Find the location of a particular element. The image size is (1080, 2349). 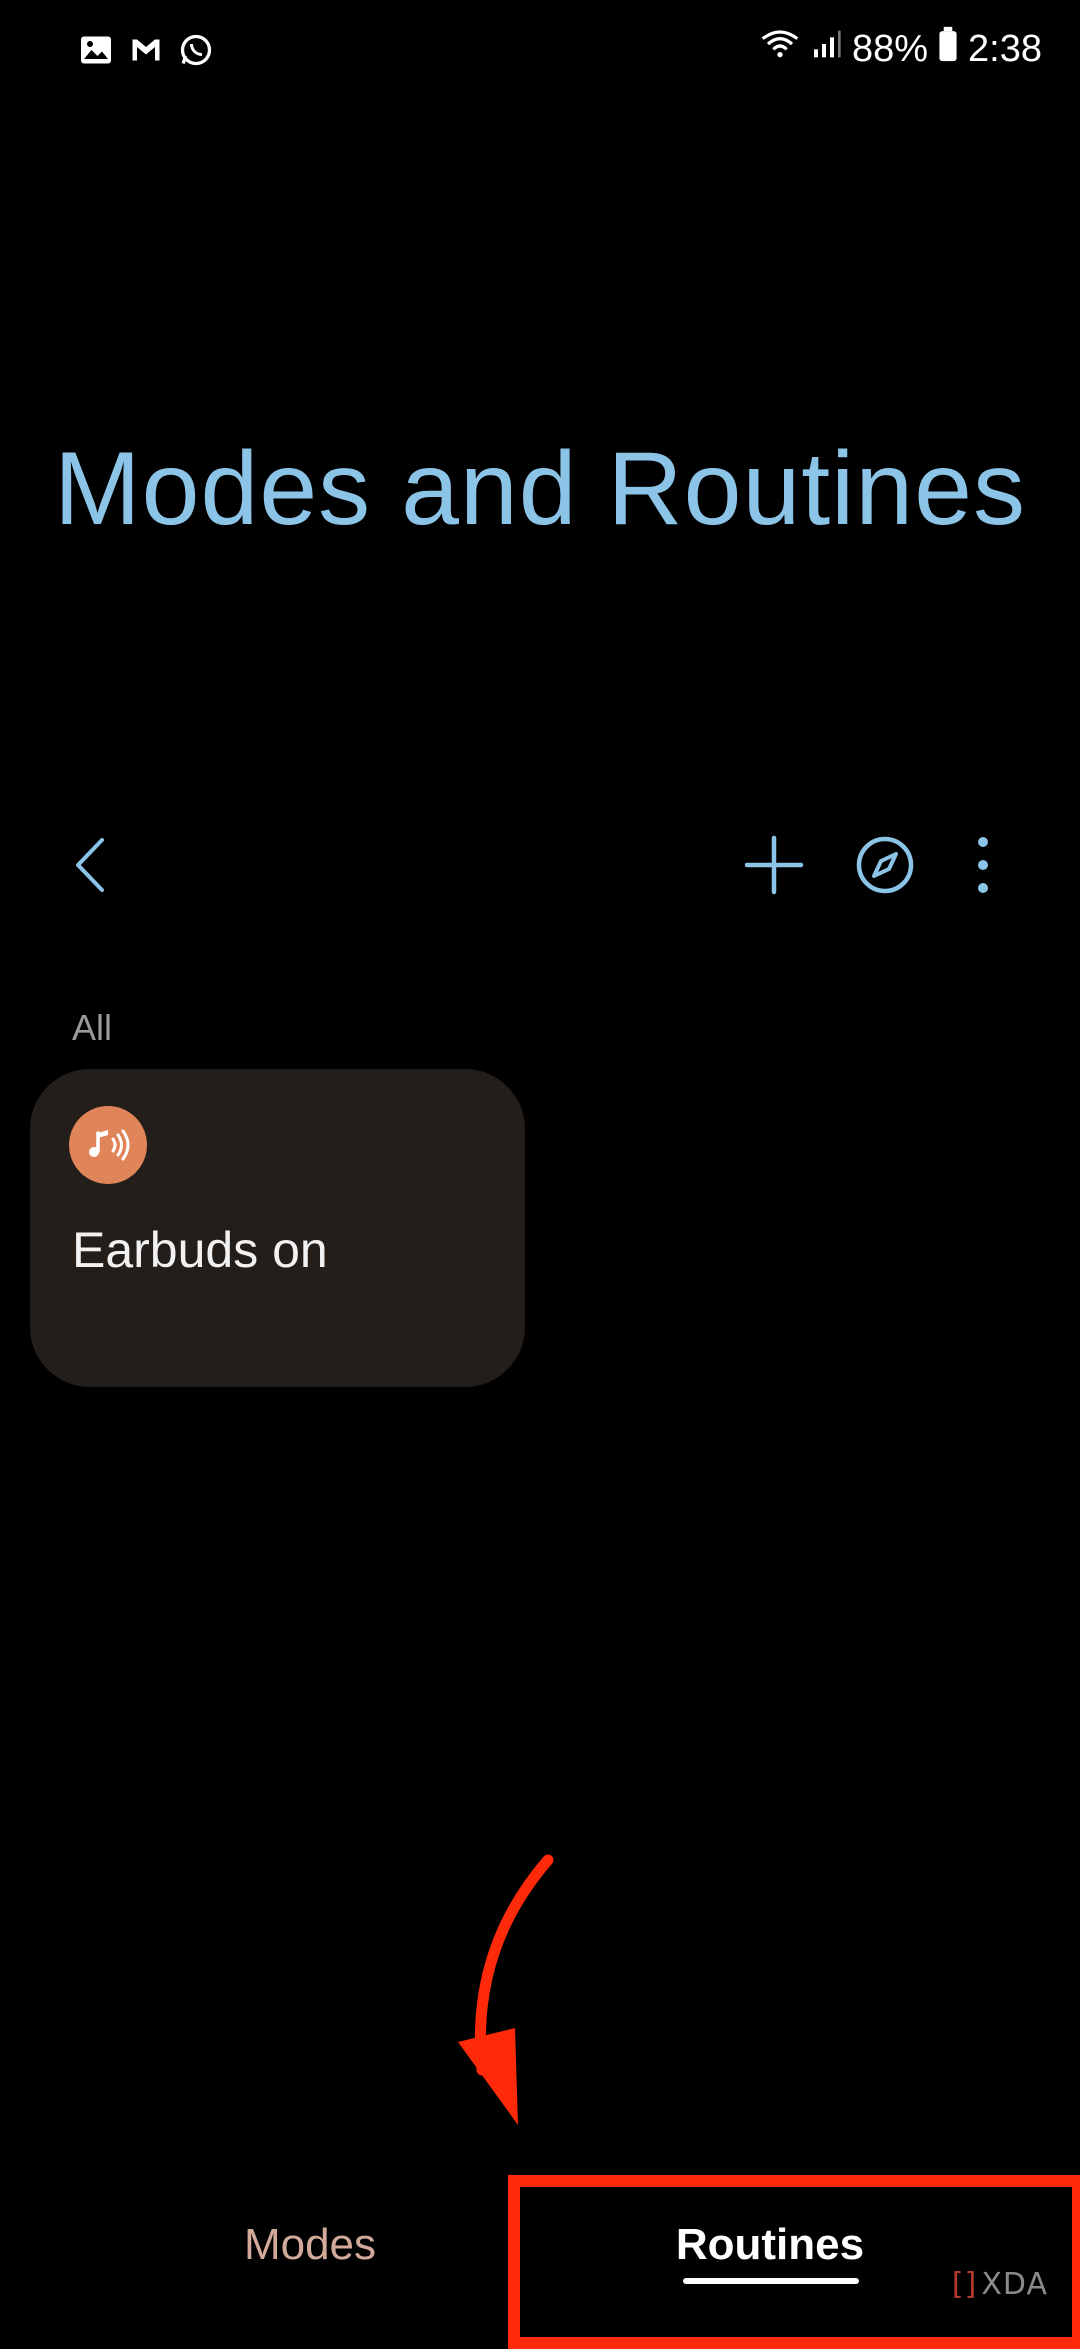

annotation-arrow-icon is located at coordinates (506, 1989).